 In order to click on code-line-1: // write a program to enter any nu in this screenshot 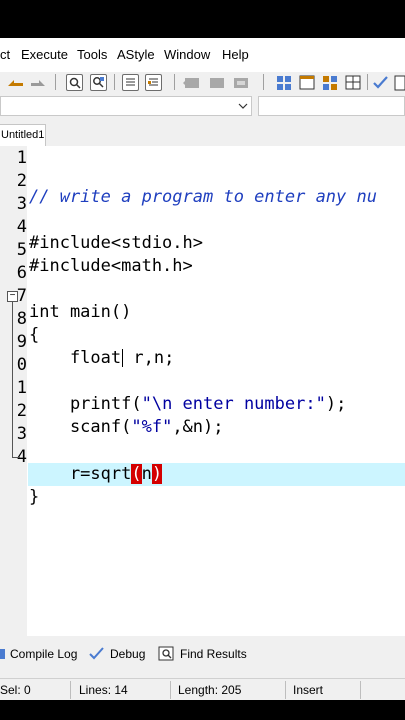, I will do `click(203, 197)`.